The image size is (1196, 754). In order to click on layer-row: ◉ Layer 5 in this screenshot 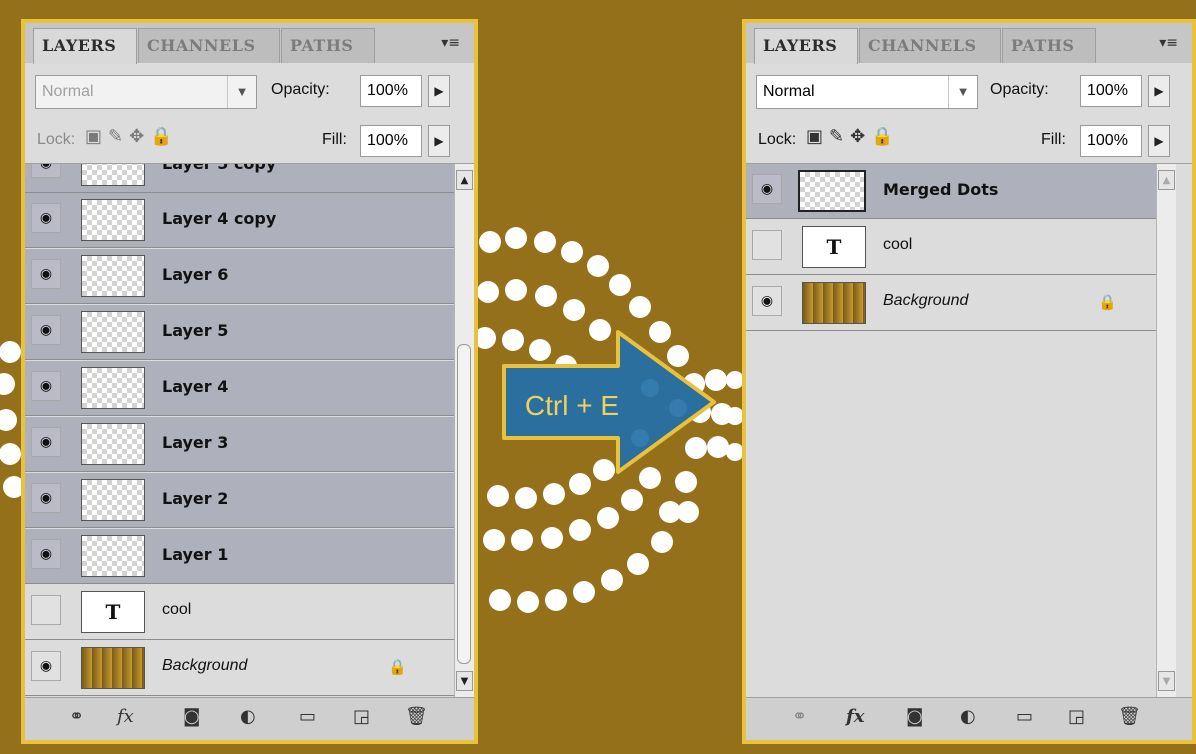, I will do `click(239, 332)`.